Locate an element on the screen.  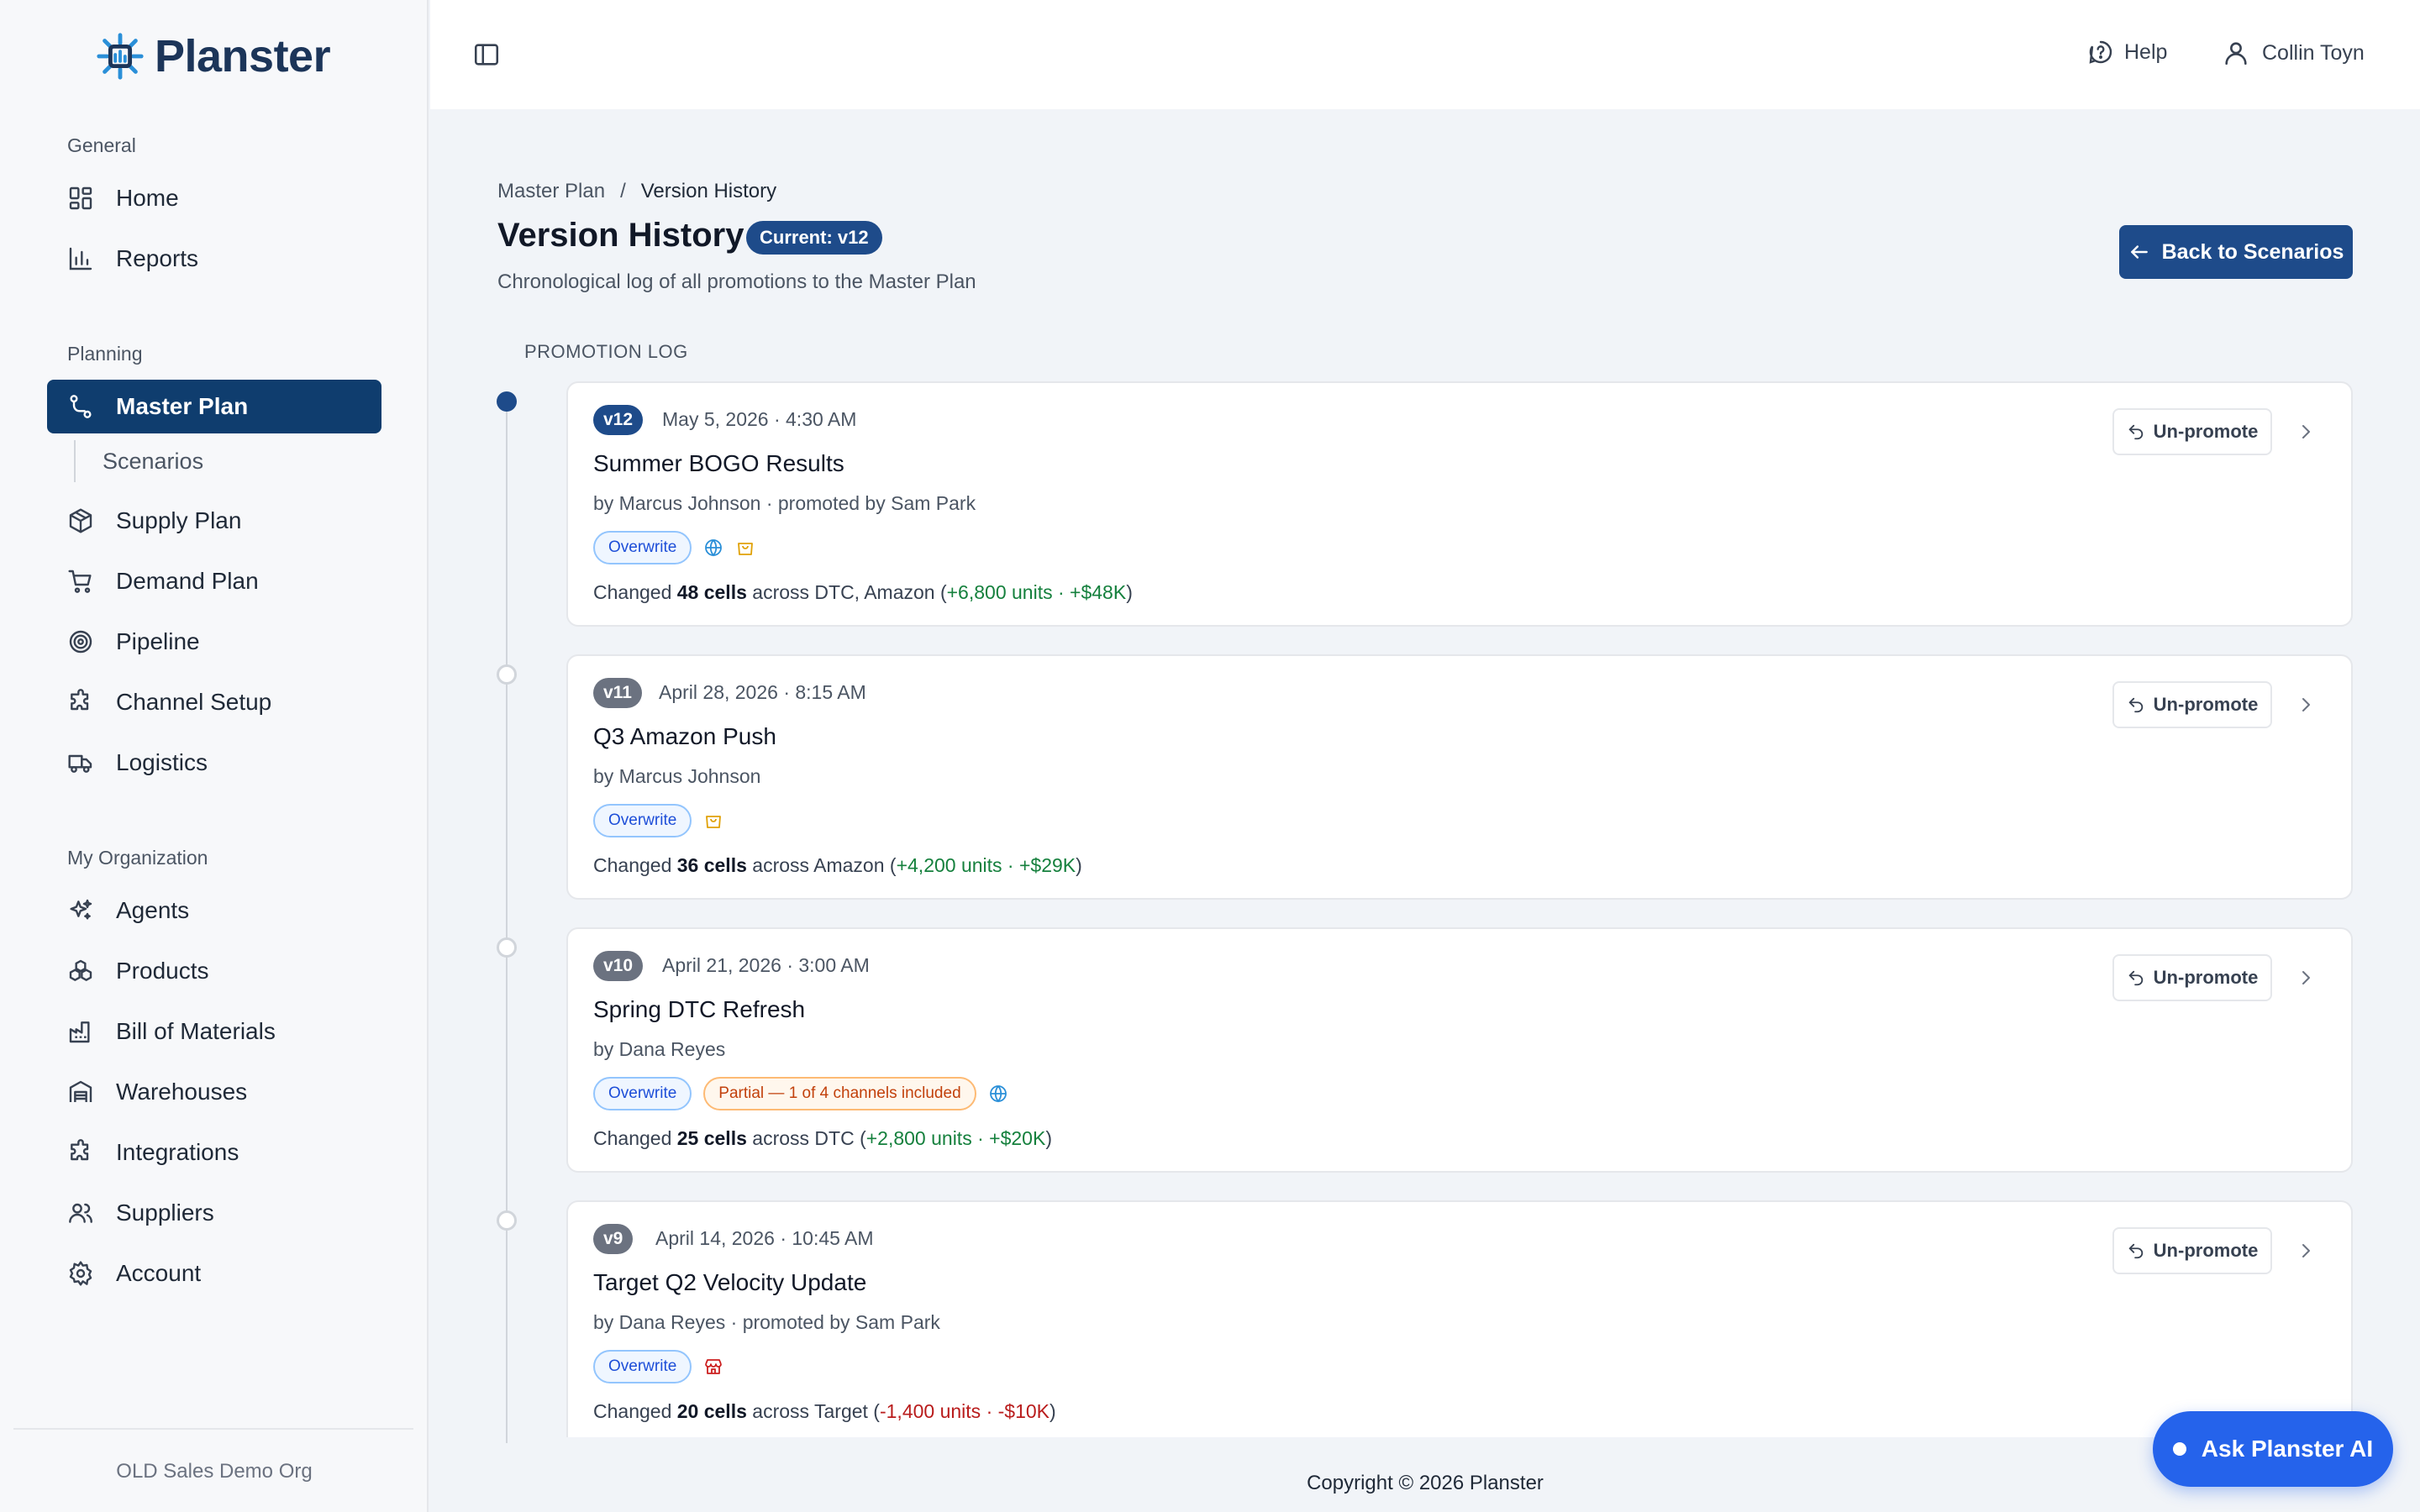
sidebar-item-agents: Agents is located at coordinates (214, 910).